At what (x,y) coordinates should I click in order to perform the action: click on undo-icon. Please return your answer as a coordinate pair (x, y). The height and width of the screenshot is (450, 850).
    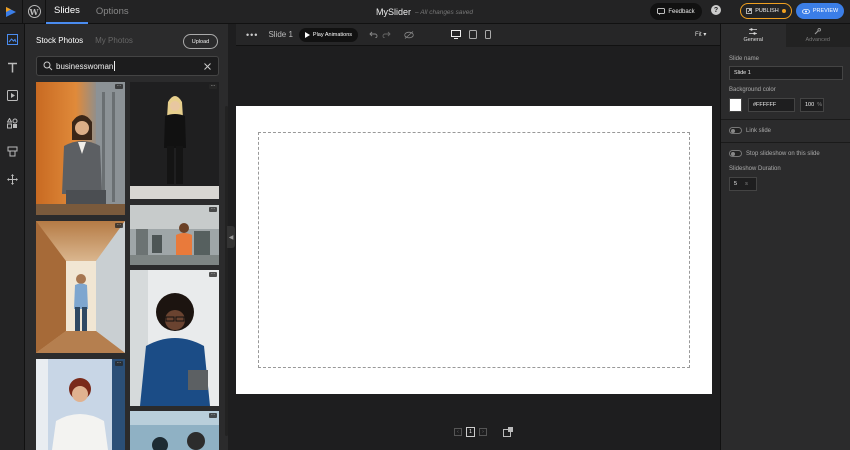
    Looking at the image, I should click on (373, 34).